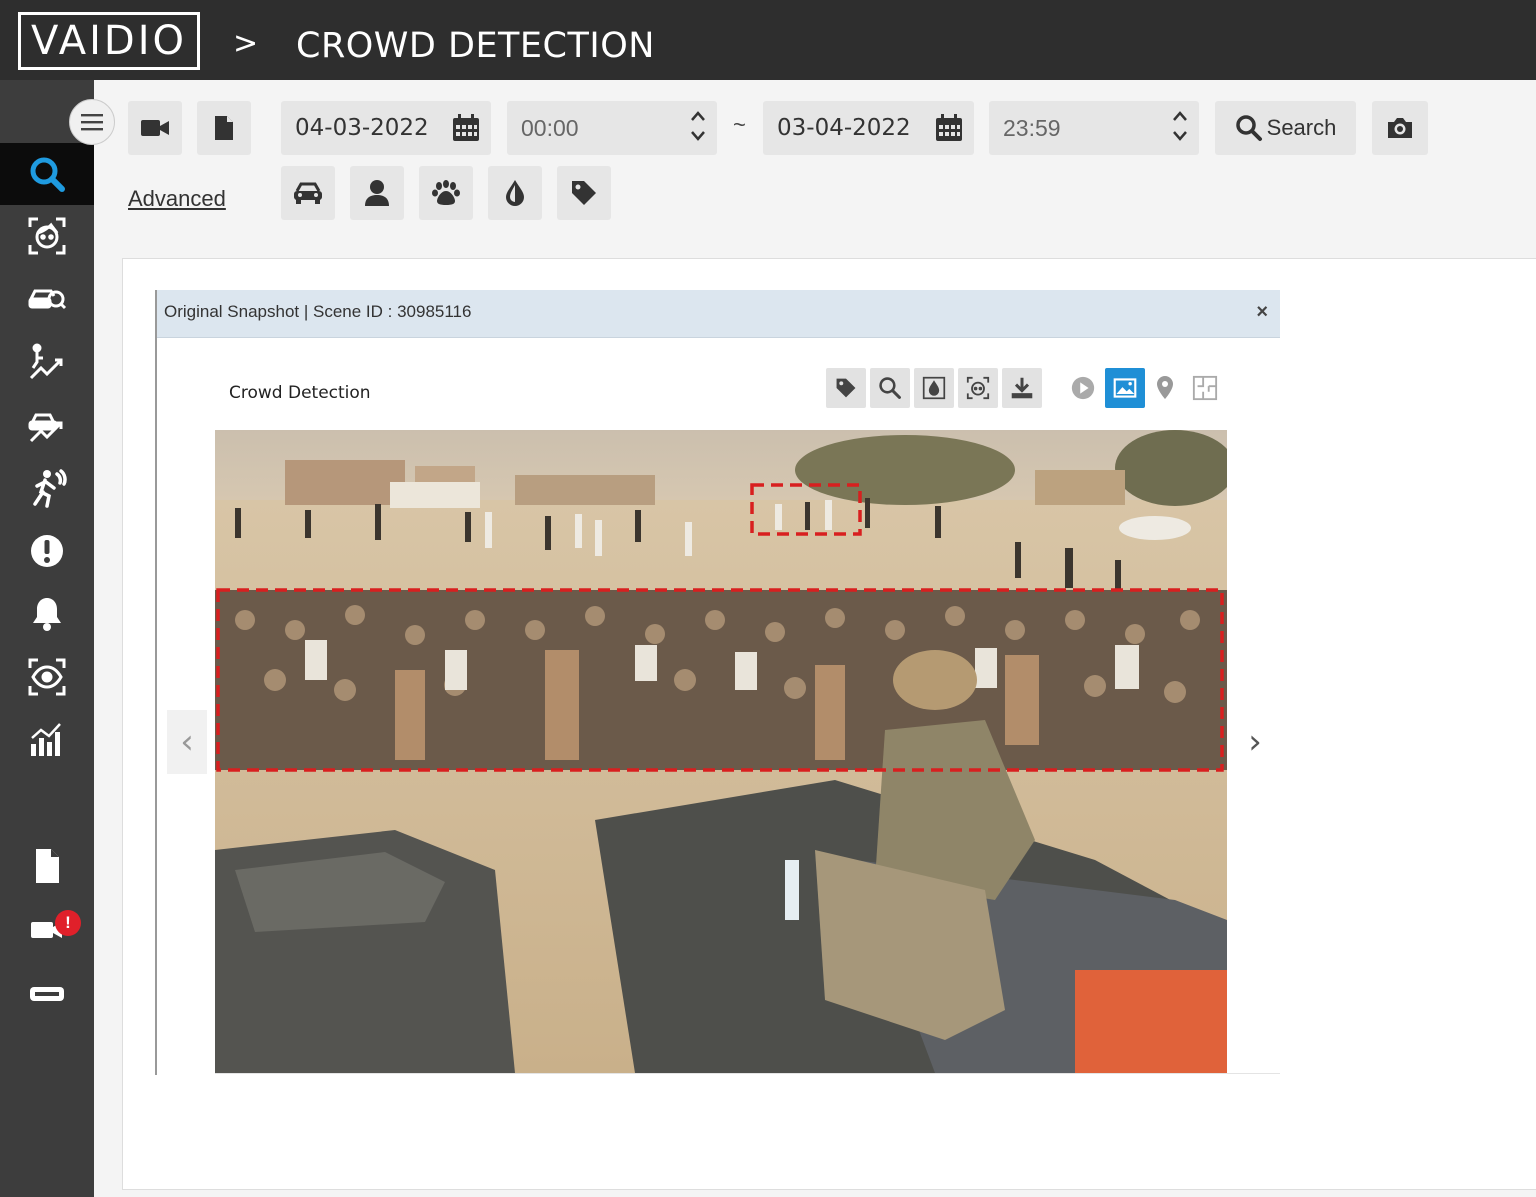  I want to click on analytics-chart-icon, so click(46, 739).